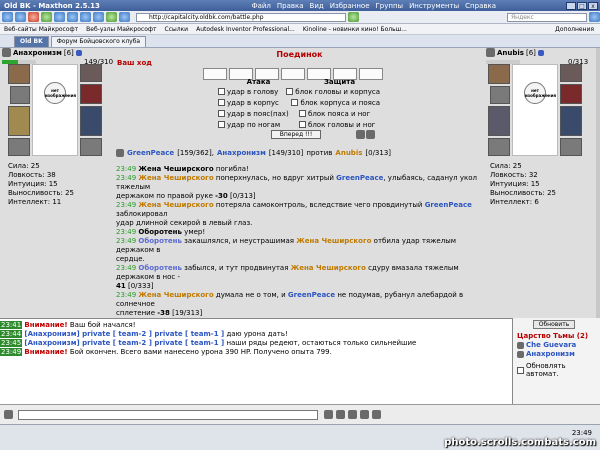 Image resolution: width=600 pixels, height=450 pixels. I want to click on refresh-button: Обновить, so click(554, 324).